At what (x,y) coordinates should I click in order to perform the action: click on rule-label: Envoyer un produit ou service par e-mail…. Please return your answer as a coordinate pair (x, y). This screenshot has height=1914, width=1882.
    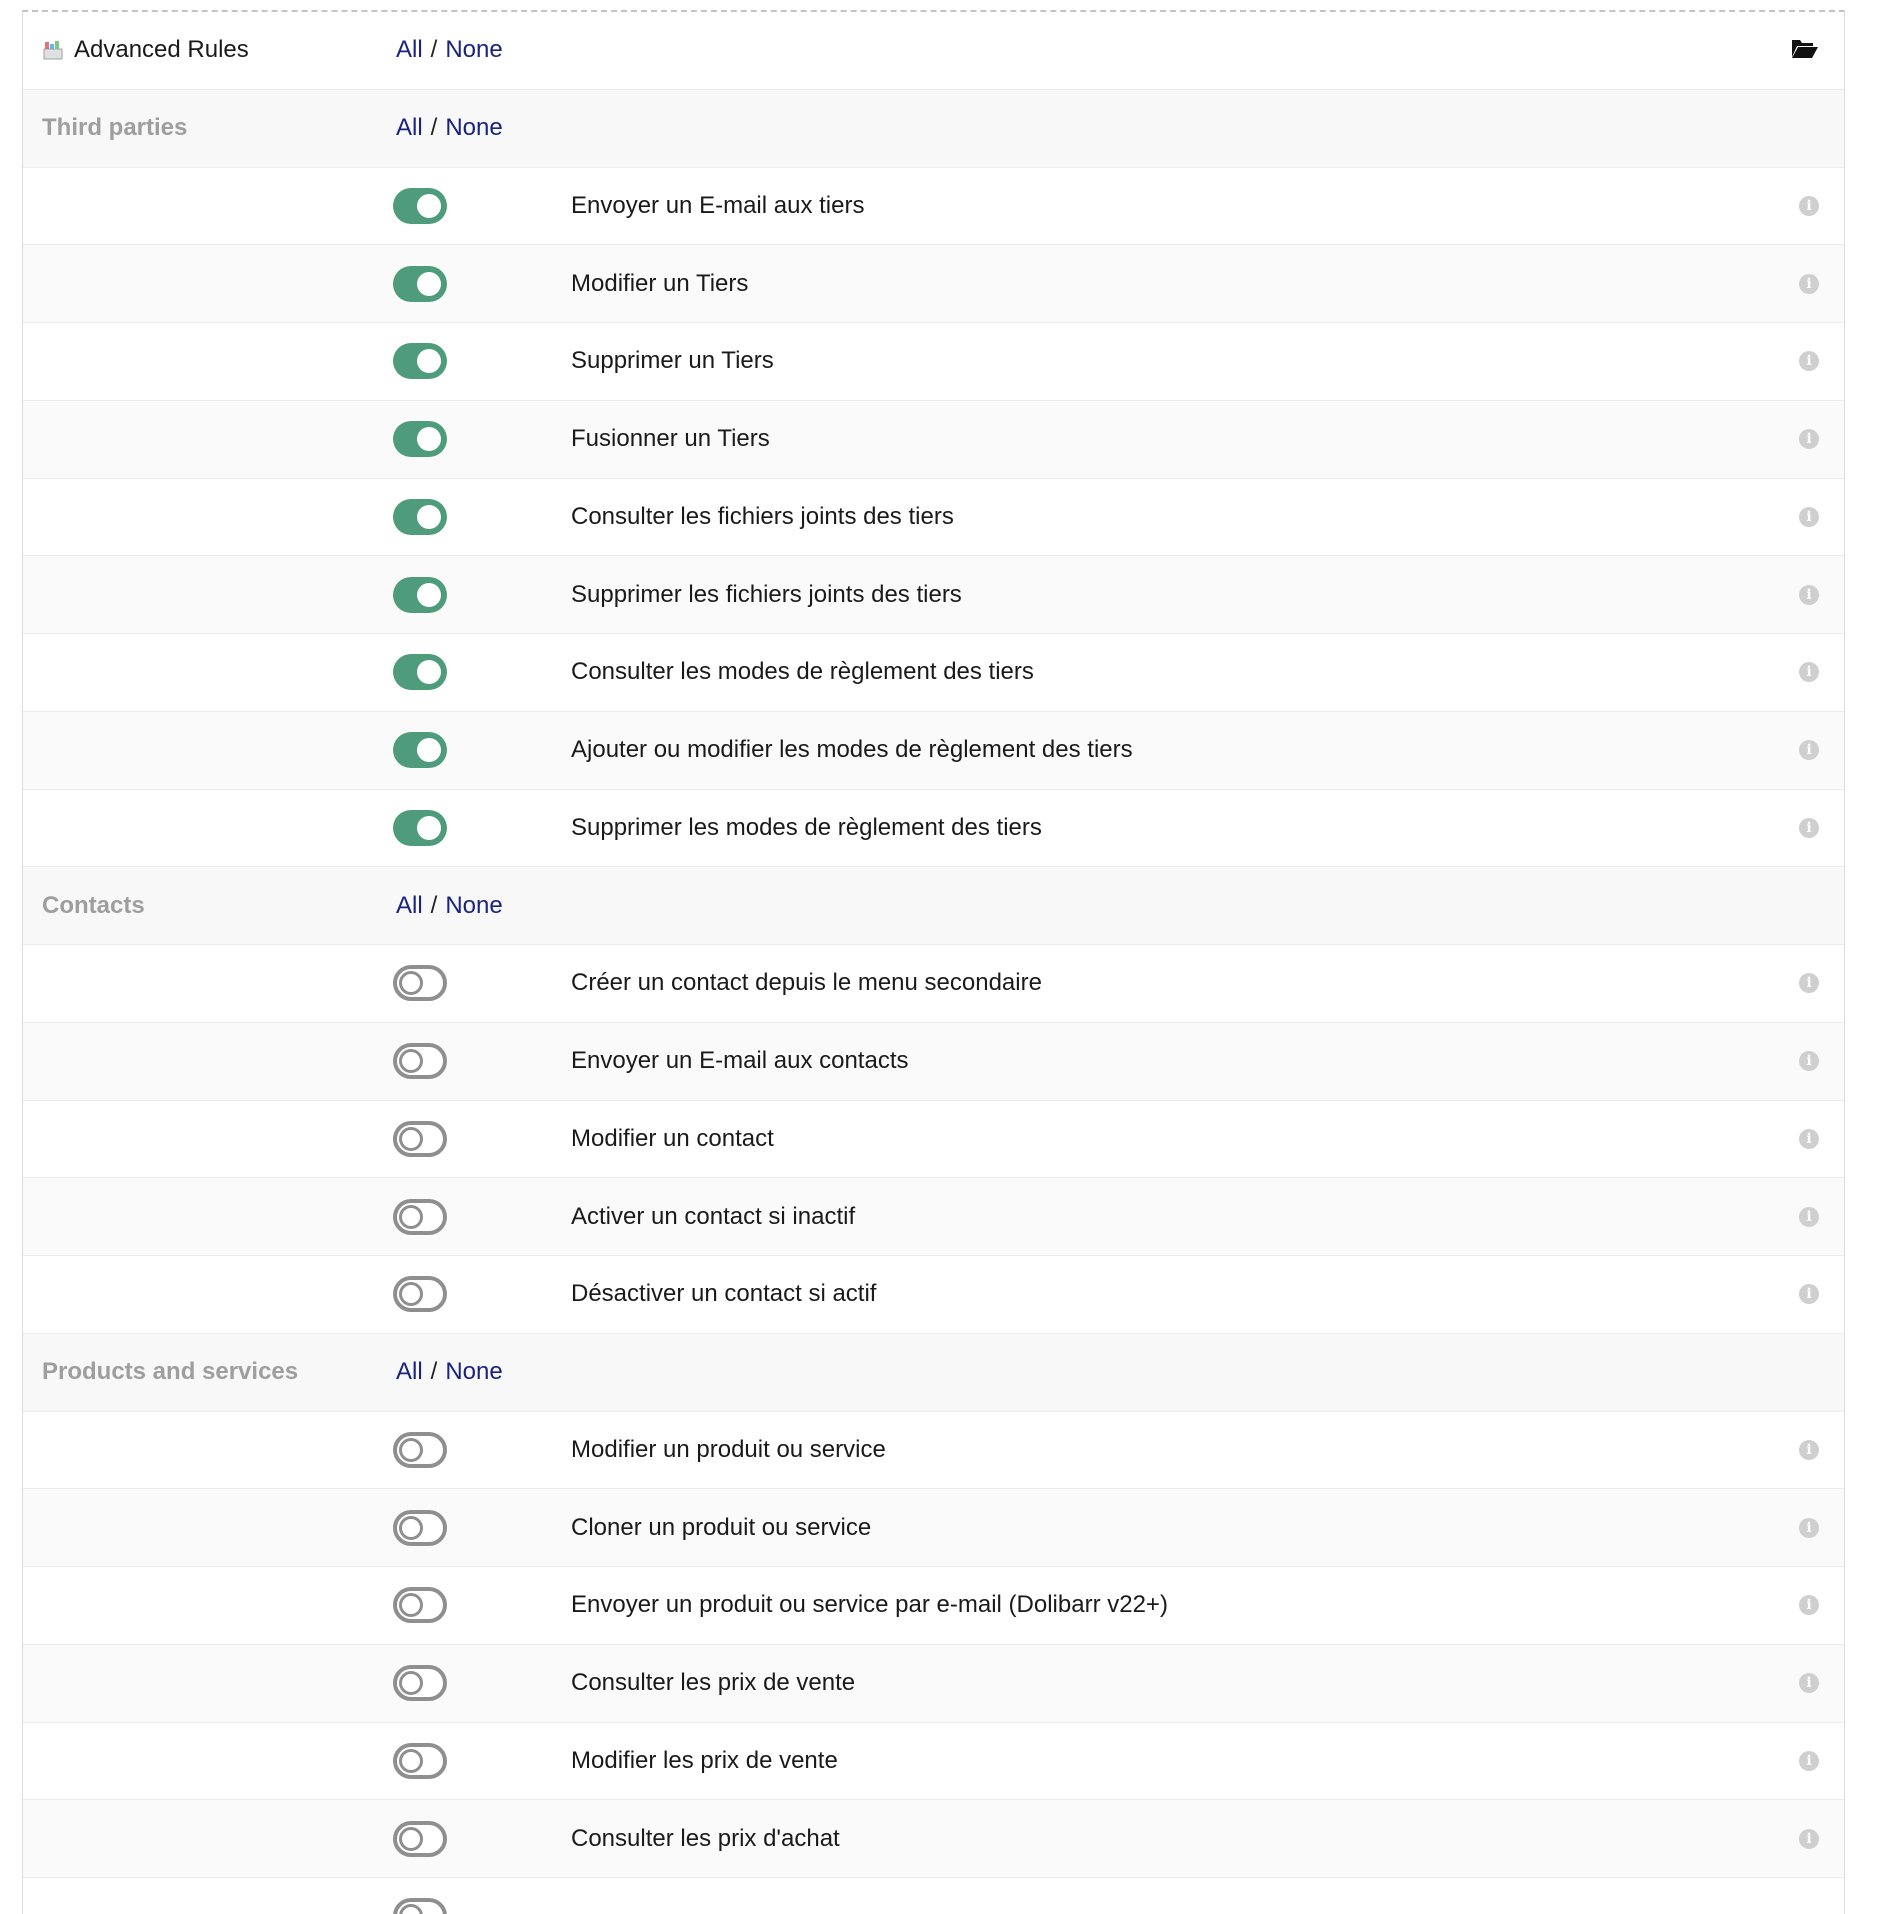
    Looking at the image, I should click on (869, 1605).